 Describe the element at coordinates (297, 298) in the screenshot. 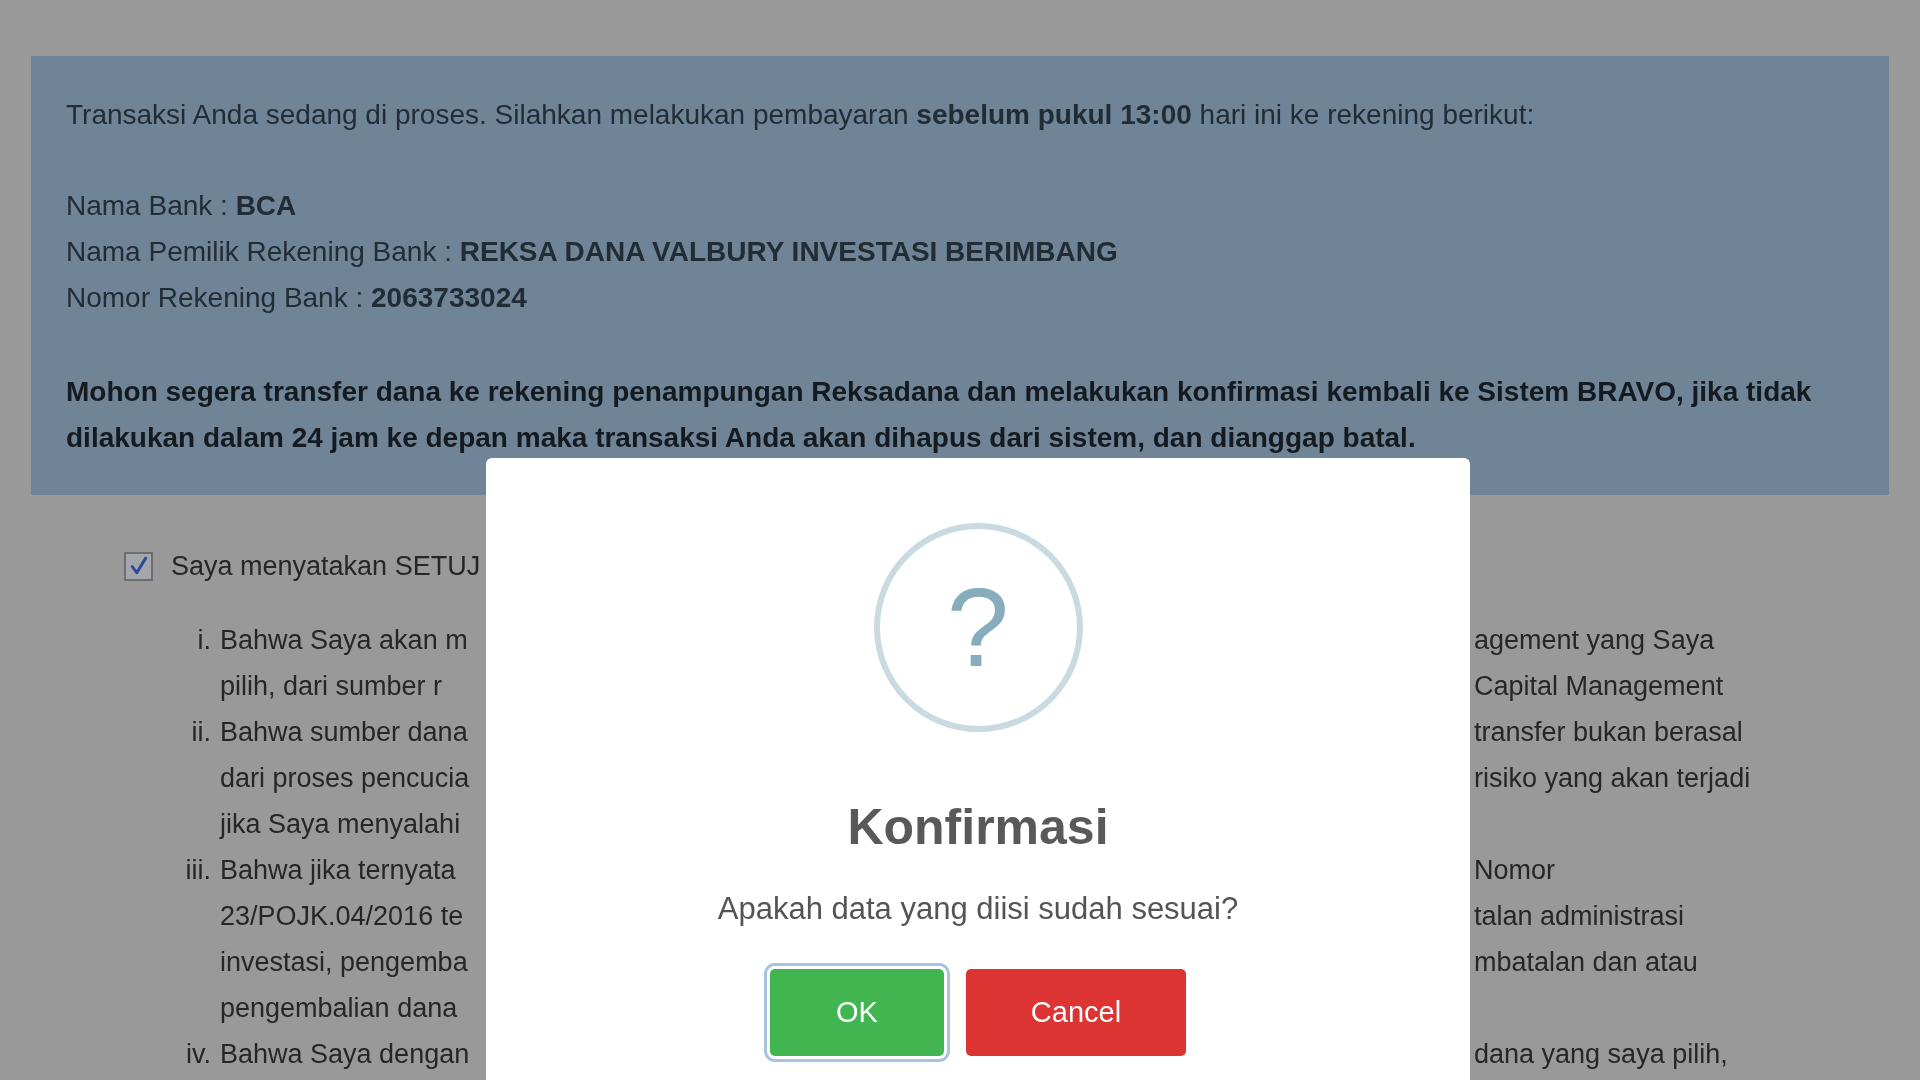

I see `bank-detail-text: Nomor Rekening Bank : 2063733024` at that location.